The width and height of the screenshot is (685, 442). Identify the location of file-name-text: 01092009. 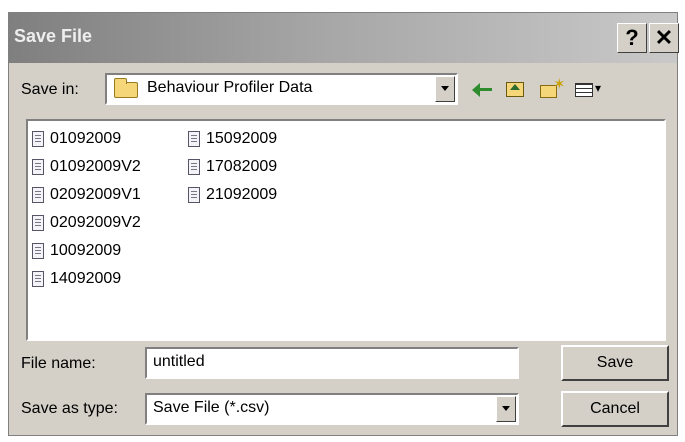
(86, 138).